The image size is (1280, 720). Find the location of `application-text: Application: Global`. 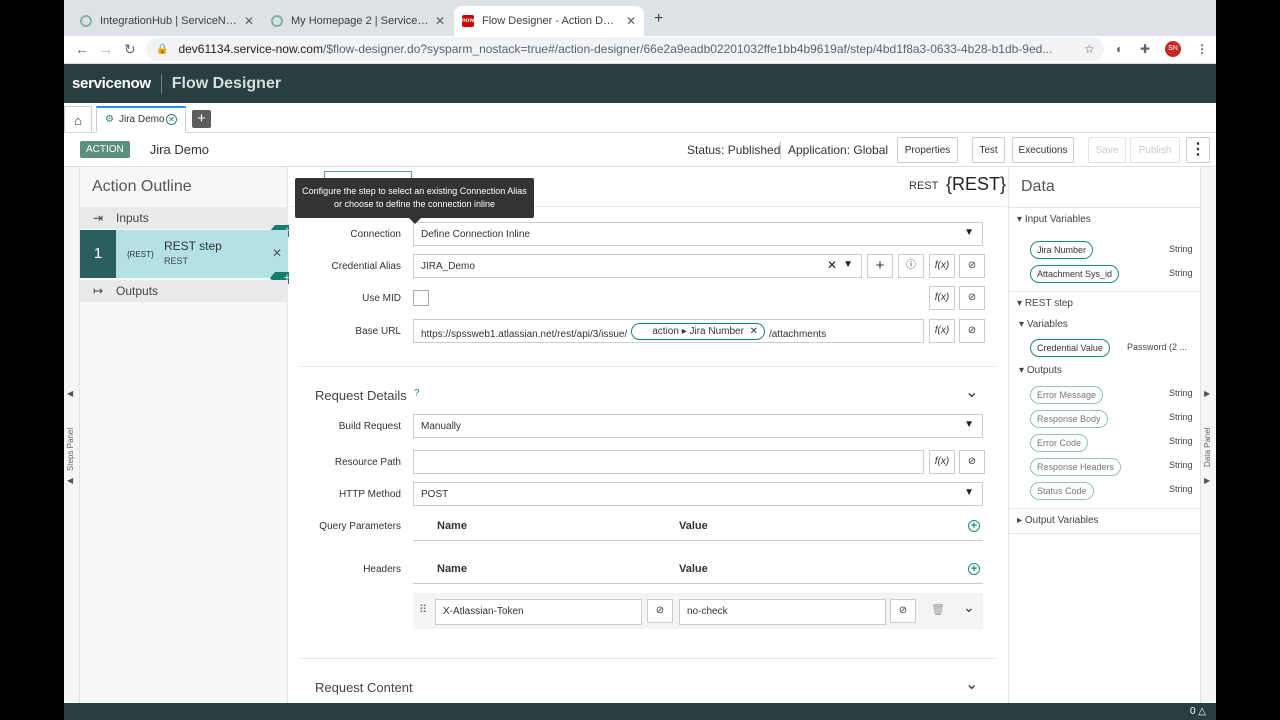

application-text: Application: Global is located at coordinates (838, 150).